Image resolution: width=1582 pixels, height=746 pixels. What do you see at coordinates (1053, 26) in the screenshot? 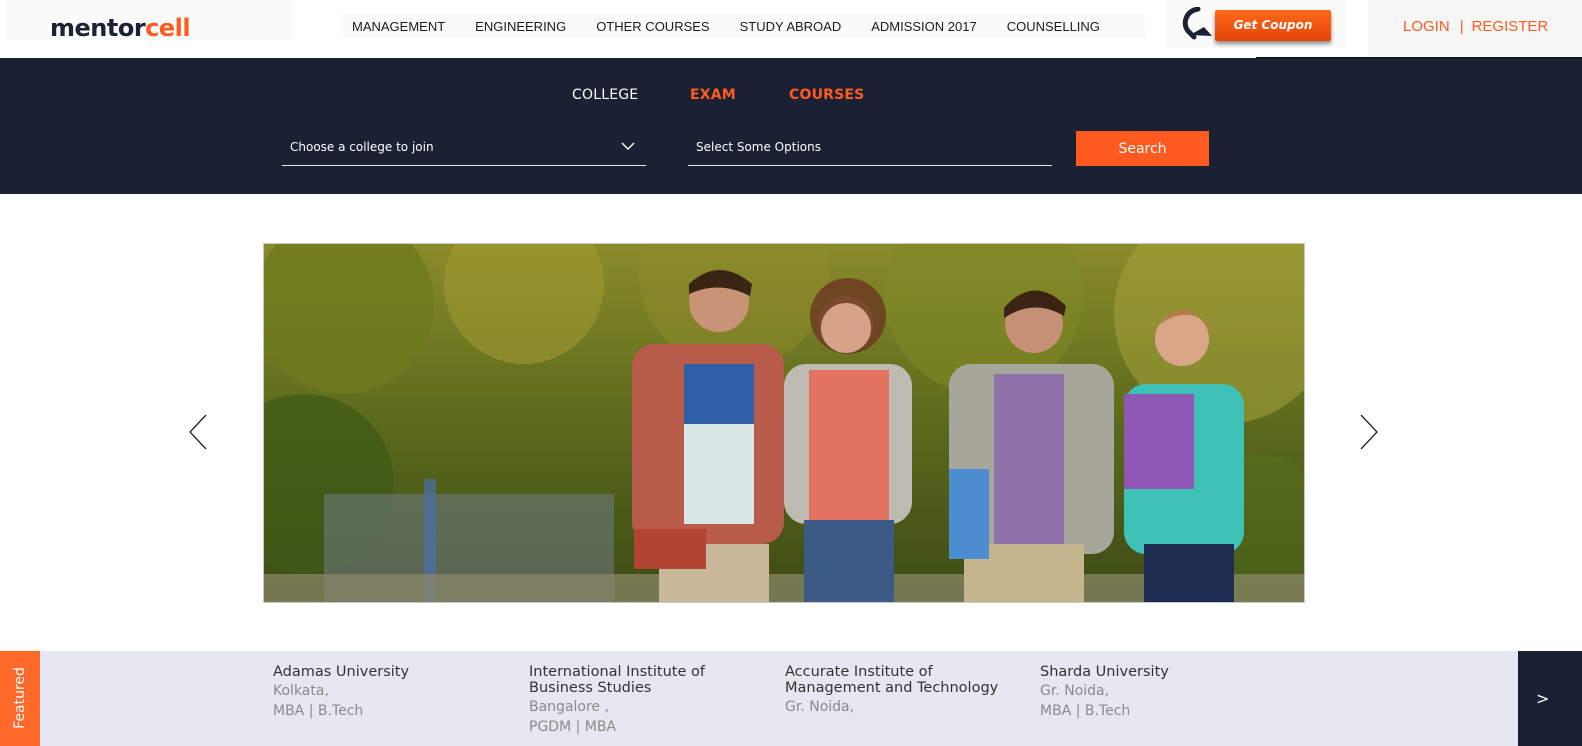
I see `nav-counselling: COUNSELLING` at bounding box center [1053, 26].